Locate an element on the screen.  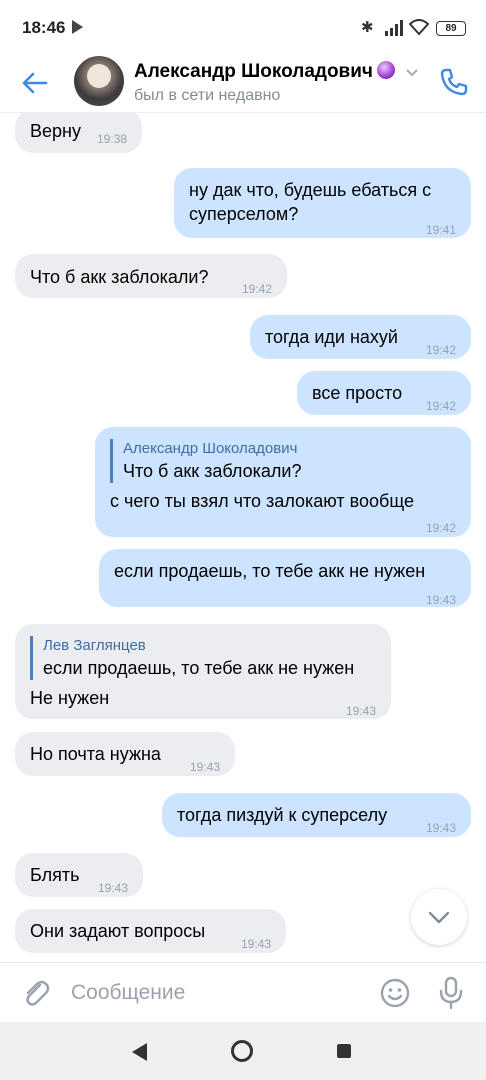
message-bubble-outgoing: все просто 19:42 is located at coordinates (384, 393).